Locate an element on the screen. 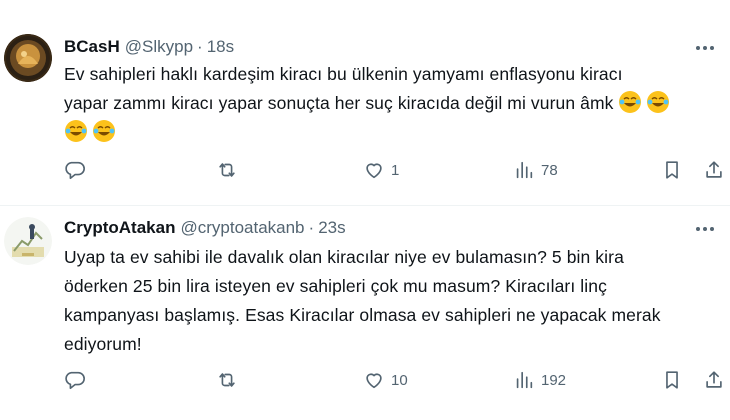  views-count: 192 is located at coordinates (554, 380).